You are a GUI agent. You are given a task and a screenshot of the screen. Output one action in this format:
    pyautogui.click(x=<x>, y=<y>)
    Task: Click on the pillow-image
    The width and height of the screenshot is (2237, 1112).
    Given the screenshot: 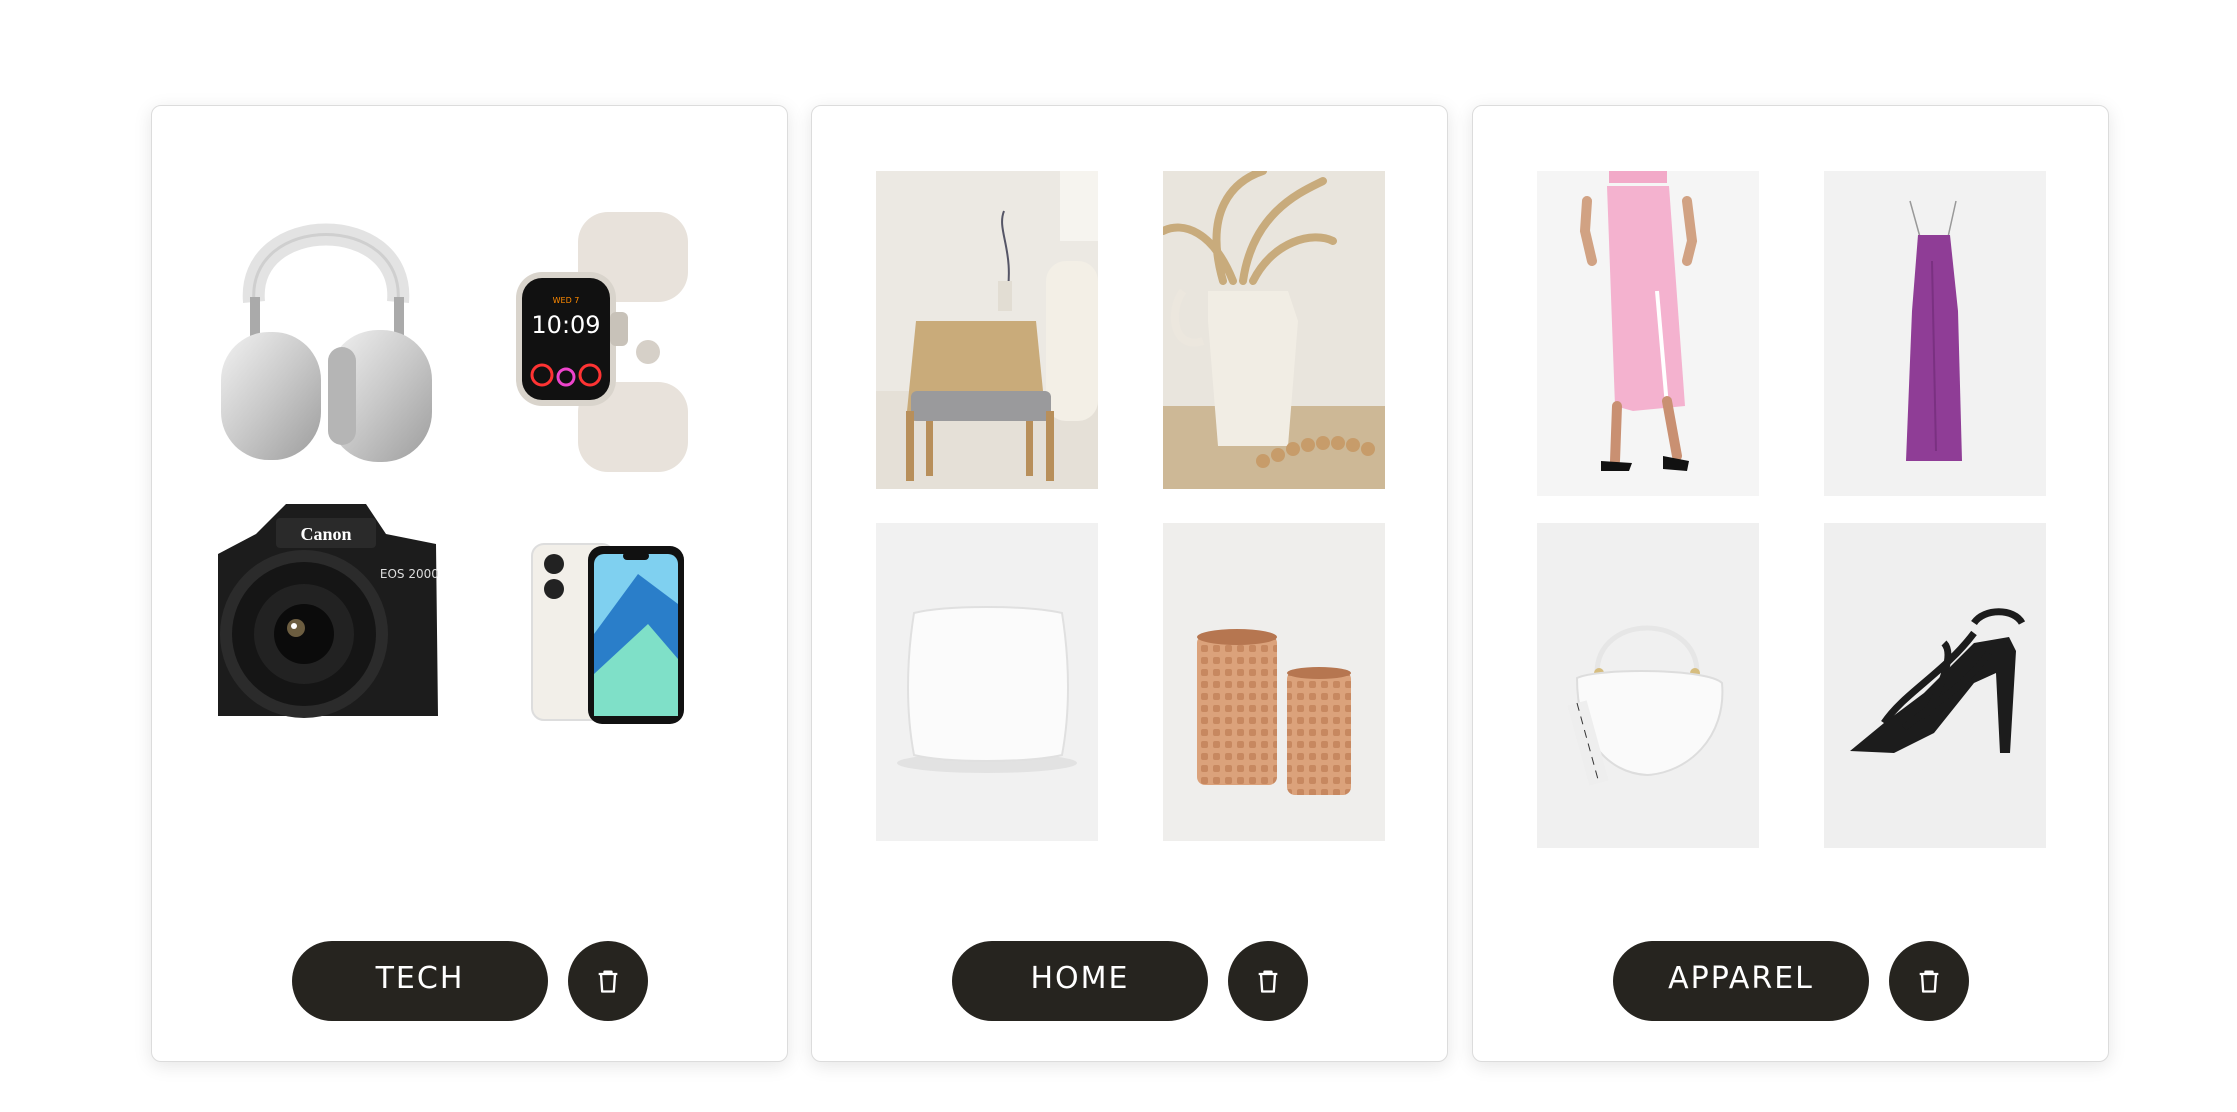 What is the action you would take?
    pyautogui.click(x=987, y=682)
    